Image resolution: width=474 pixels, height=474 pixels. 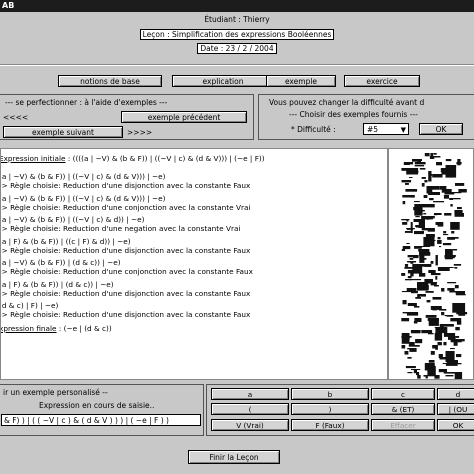 I want to click on tab-exemple: exemple, so click(x=301, y=81).